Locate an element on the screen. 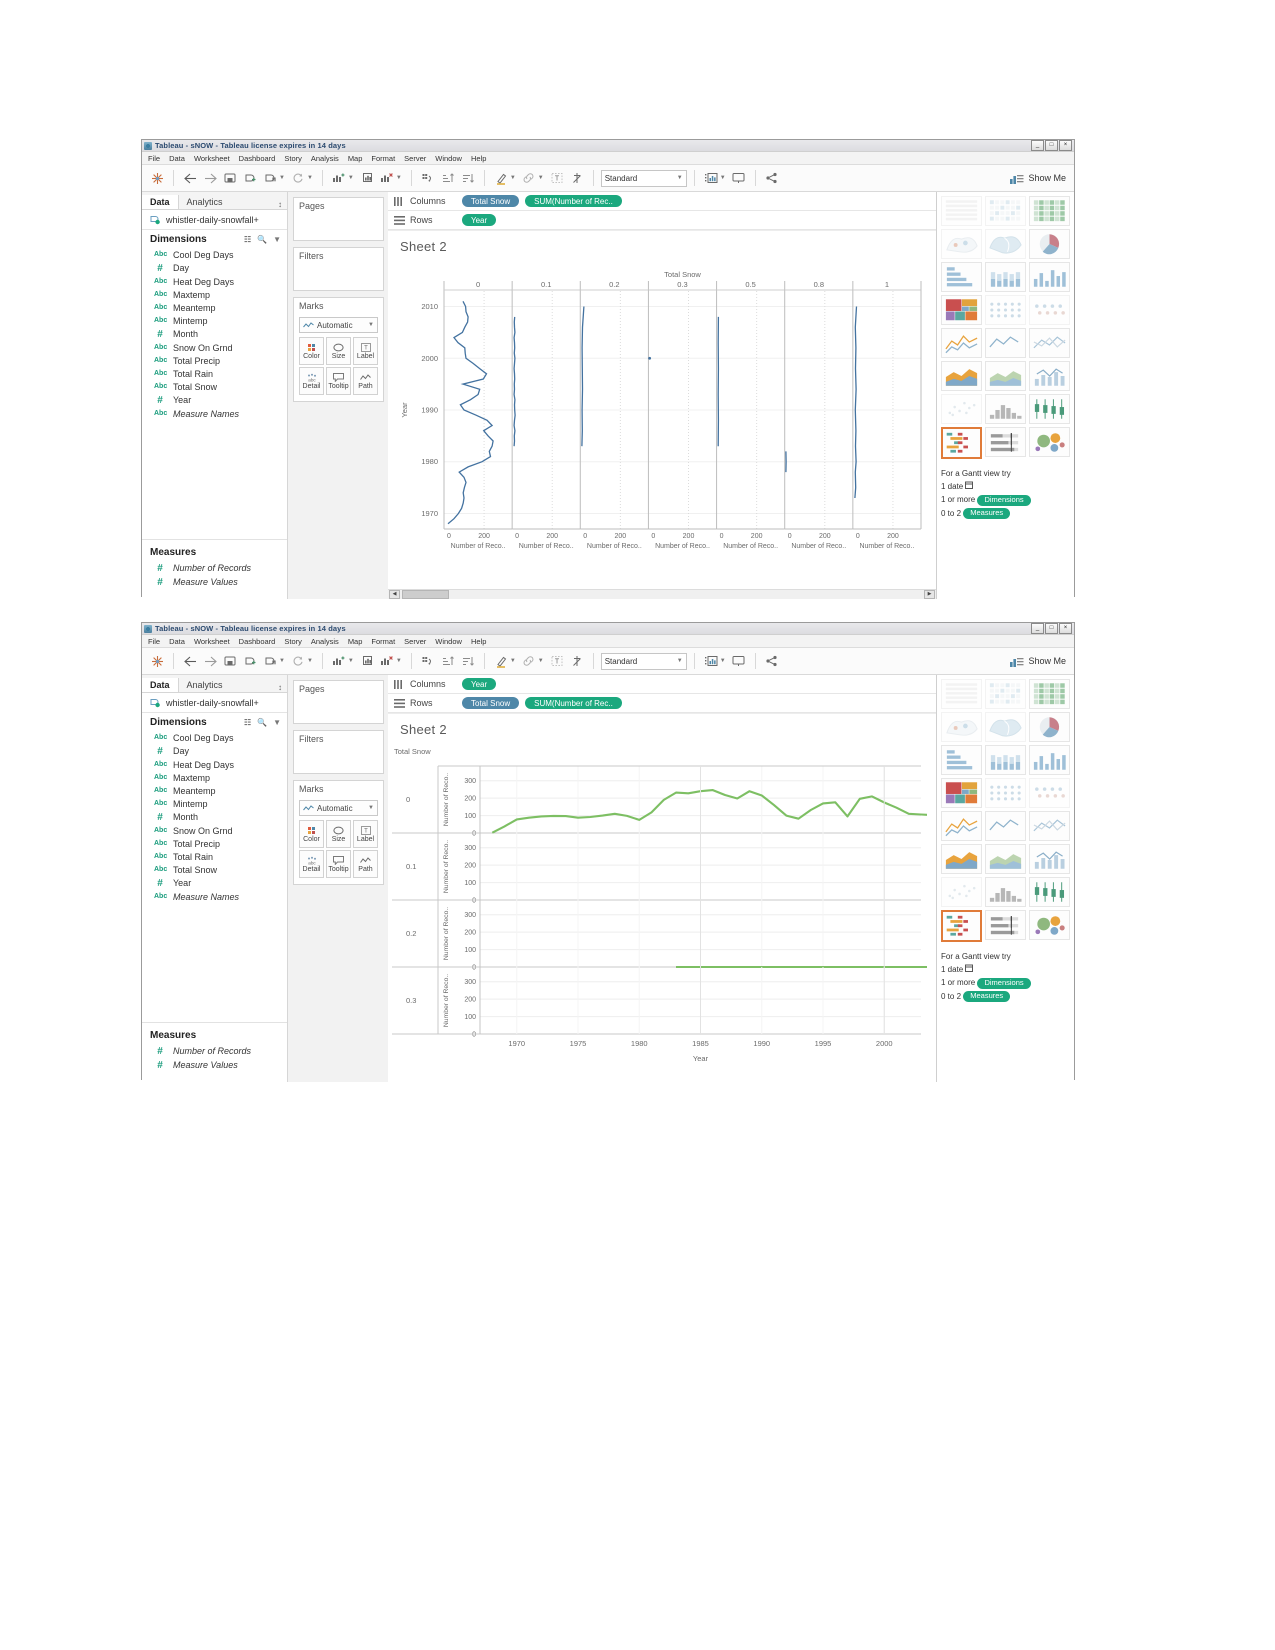 The height and width of the screenshot is (1650, 1275). clear-worksheet-icon is located at coordinates (387, 178).